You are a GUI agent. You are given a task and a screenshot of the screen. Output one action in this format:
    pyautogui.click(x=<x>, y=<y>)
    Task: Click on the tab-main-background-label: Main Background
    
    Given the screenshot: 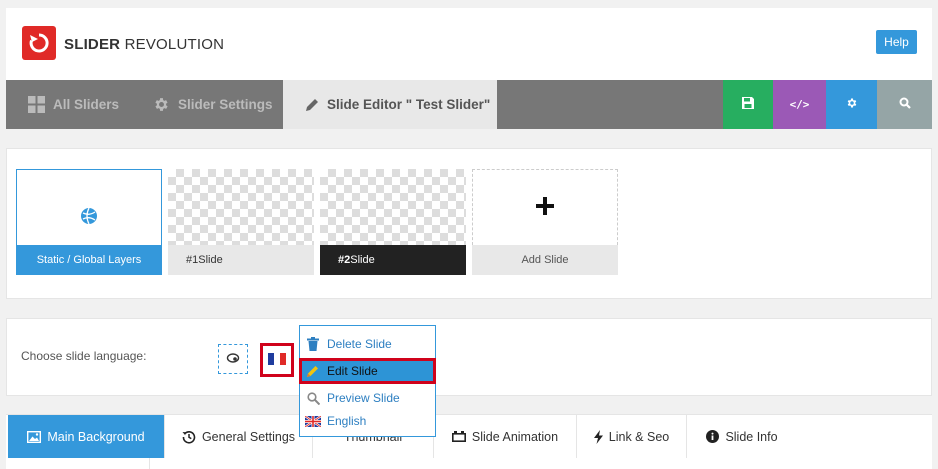 What is the action you would take?
    pyautogui.click(x=96, y=436)
    